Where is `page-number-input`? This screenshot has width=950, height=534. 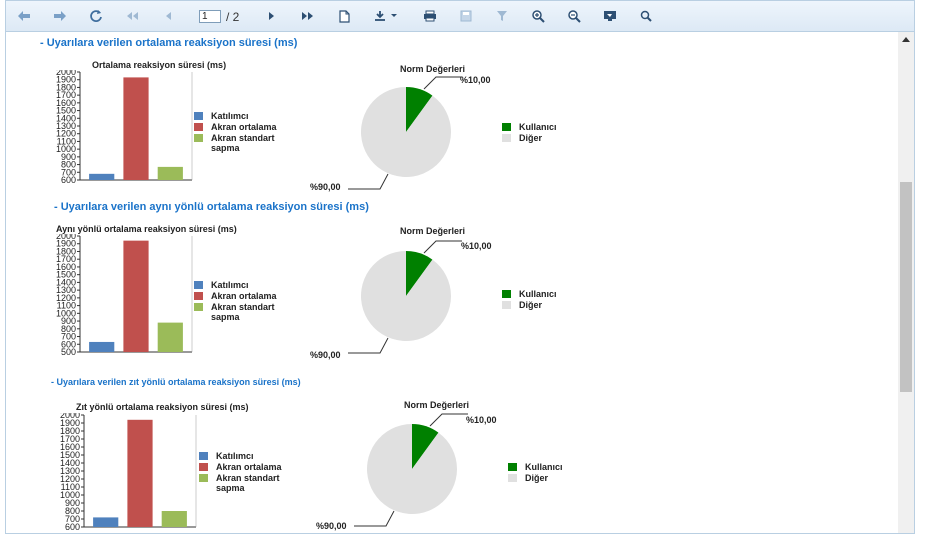
page-number-input is located at coordinates (210, 16).